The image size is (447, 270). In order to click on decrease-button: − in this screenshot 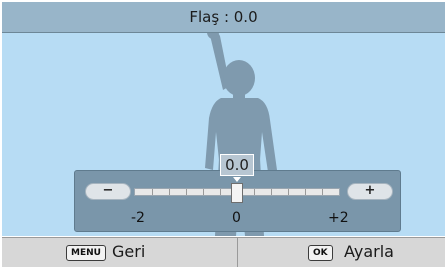, I will do `click(108, 191)`.